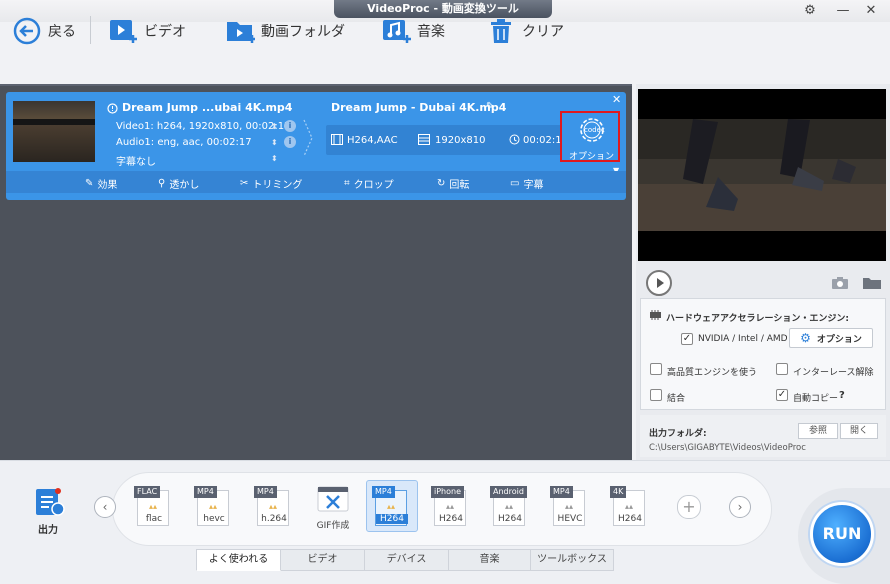  Describe the element at coordinates (178, 183) in the screenshot. I see `watermark-tool: ⚲ 透かし` at that location.